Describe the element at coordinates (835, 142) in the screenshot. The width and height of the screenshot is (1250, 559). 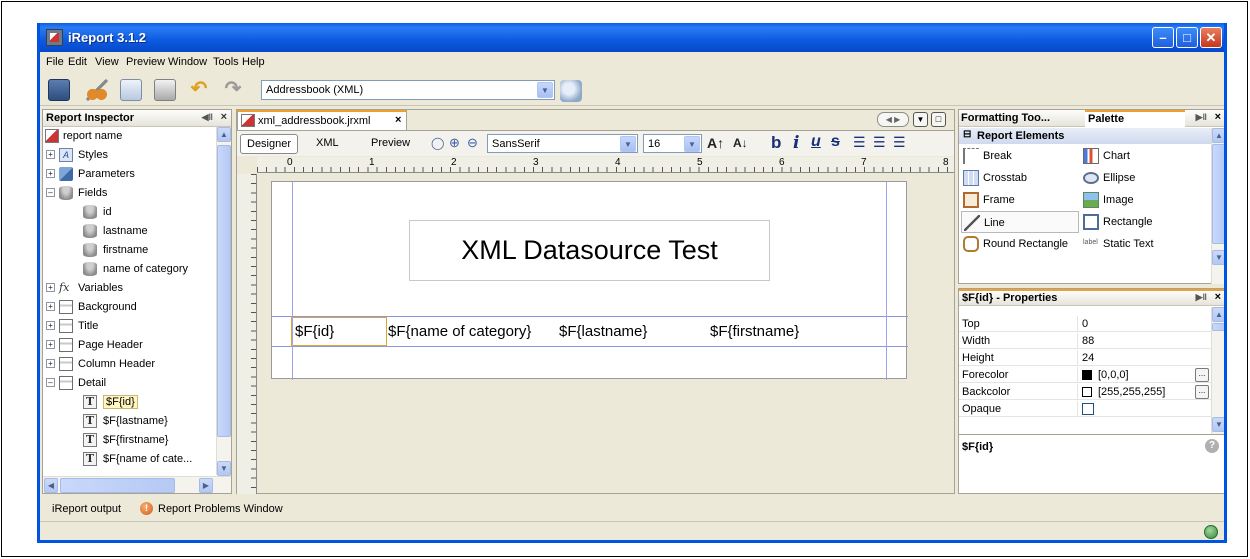
I see `strikethrough-icon: s` at that location.